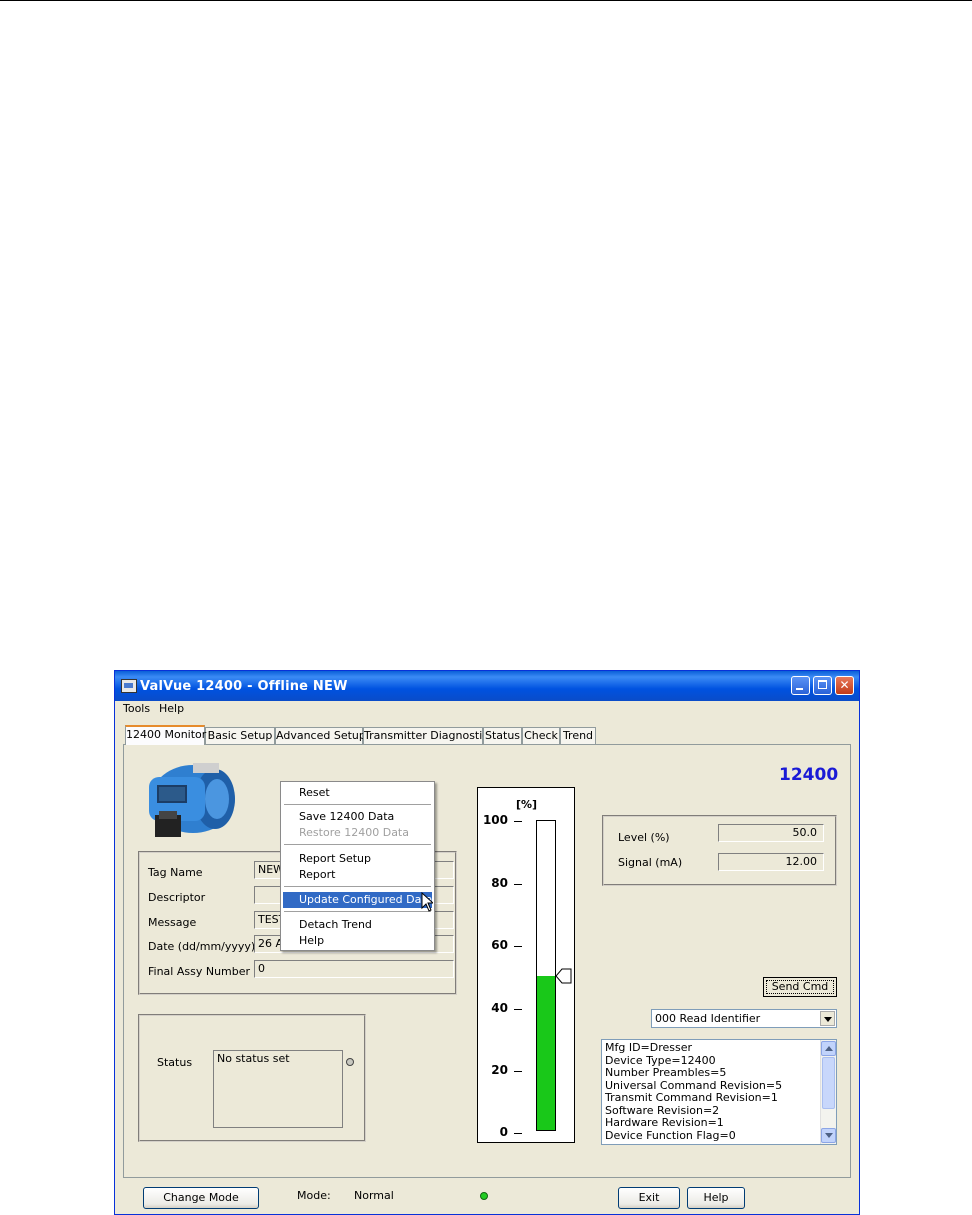 This screenshot has height=1215, width=972. Describe the element at coordinates (129, 686) in the screenshot. I see `app-icon` at that location.